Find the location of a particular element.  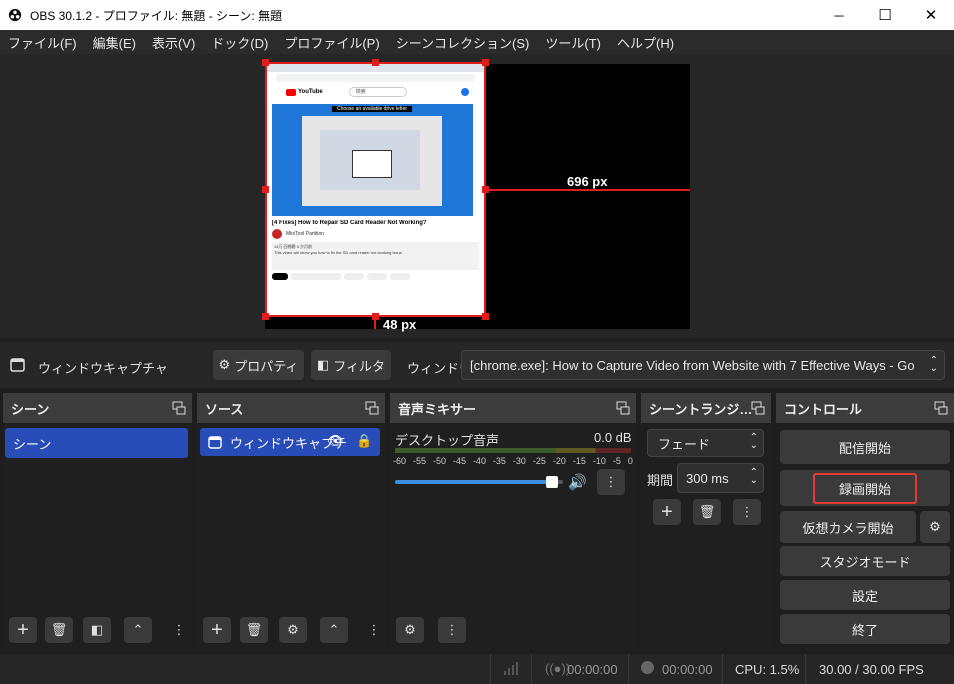

resize-handle-top is located at coordinates (375, 62).